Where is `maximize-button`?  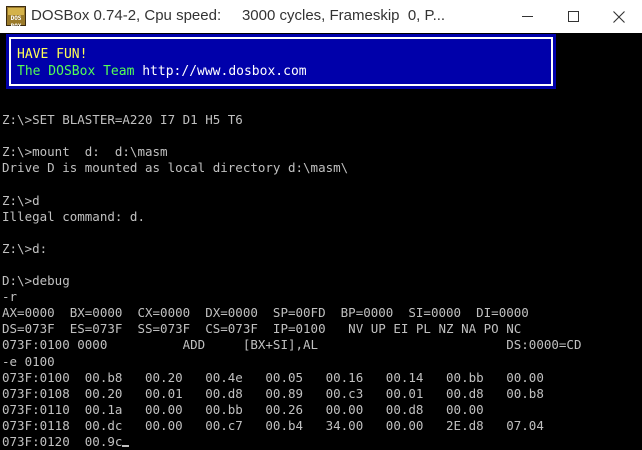
maximize-button is located at coordinates (573, 16).